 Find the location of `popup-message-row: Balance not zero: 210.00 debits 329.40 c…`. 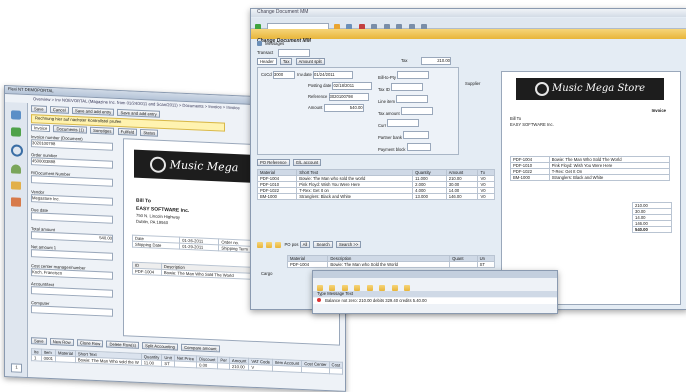

popup-message-row: Balance not zero: 210.00 debits 329.40 c… is located at coordinates (435, 301).